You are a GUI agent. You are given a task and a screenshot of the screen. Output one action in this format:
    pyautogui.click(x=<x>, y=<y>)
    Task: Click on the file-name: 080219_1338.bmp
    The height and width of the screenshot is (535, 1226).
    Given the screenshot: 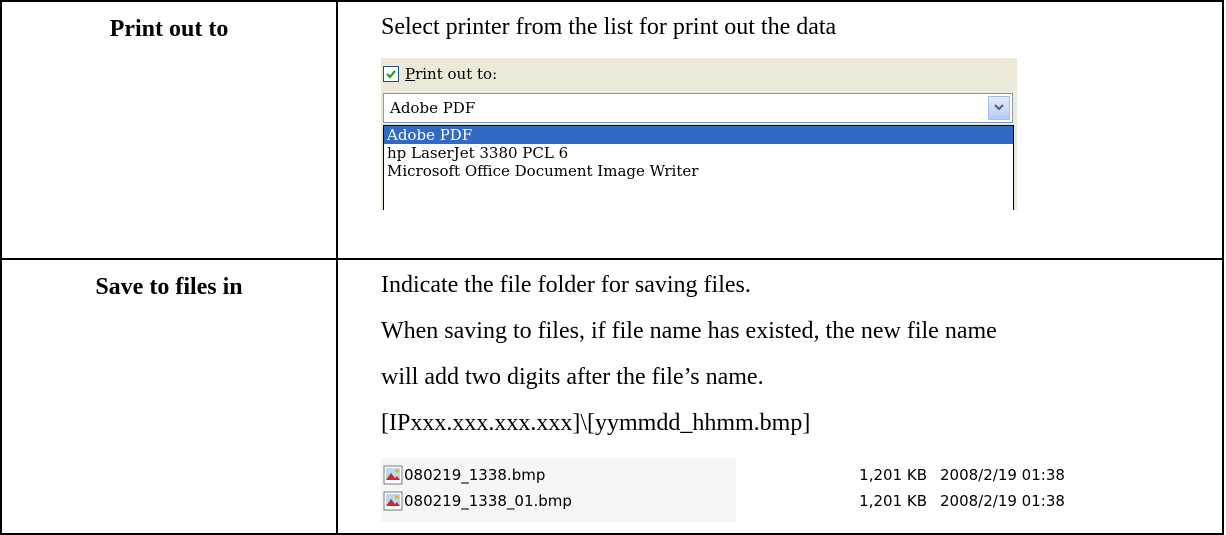 What is the action you would take?
    pyautogui.click(x=475, y=475)
    